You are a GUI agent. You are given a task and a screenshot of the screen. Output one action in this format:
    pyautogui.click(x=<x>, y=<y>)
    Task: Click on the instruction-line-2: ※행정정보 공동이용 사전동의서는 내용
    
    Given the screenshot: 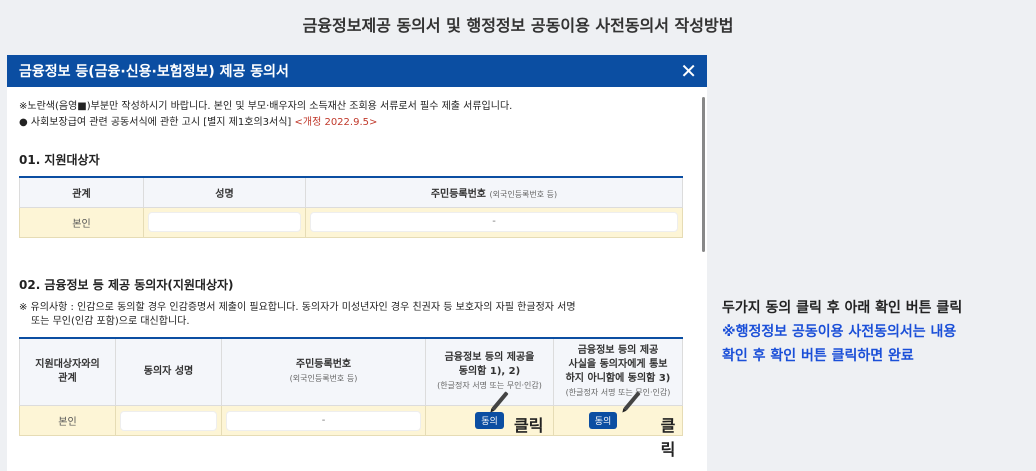 What is the action you would take?
    pyautogui.click(x=839, y=332)
    